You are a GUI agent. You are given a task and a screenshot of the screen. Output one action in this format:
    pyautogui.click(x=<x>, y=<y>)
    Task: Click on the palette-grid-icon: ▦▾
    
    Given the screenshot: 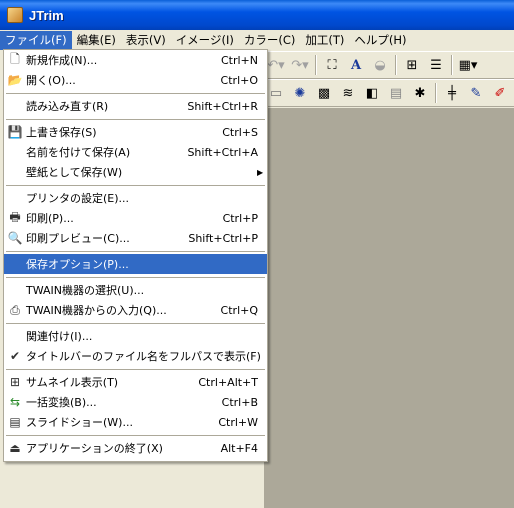 What is the action you would take?
    pyautogui.click(x=468, y=65)
    